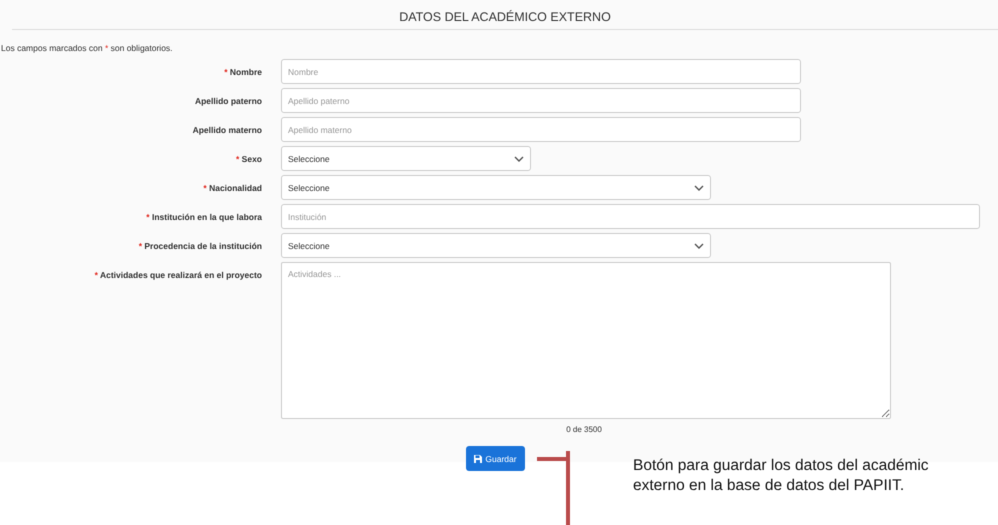 The image size is (998, 525). What do you see at coordinates (178, 275) in the screenshot?
I see `field-label: * Actividades que realizará en el proyecto` at bounding box center [178, 275].